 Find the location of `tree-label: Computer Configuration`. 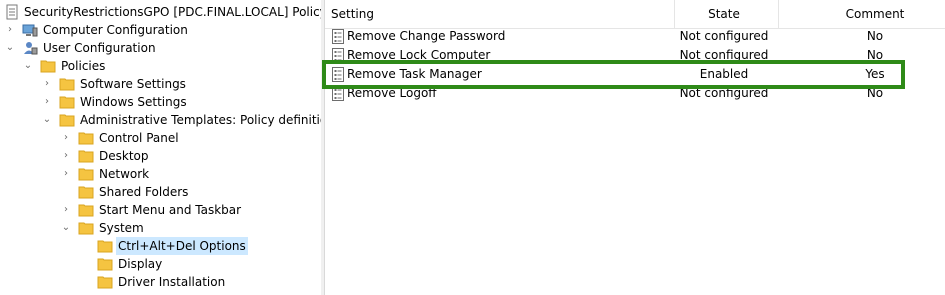

tree-label: Computer Configuration is located at coordinates (115, 30).